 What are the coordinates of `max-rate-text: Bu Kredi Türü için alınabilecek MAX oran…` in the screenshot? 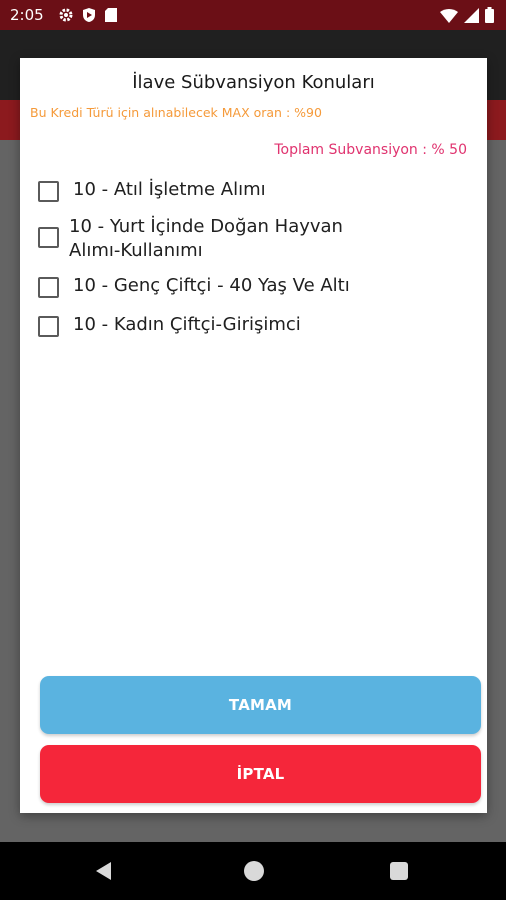 It's located at (176, 112).